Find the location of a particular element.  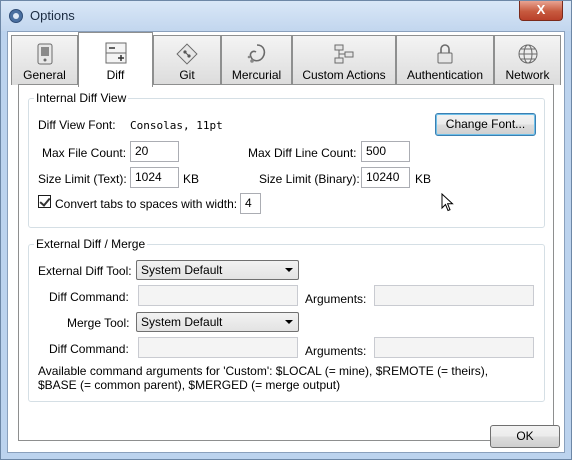

max-file-count-label: Max File Count: is located at coordinates (84, 153).